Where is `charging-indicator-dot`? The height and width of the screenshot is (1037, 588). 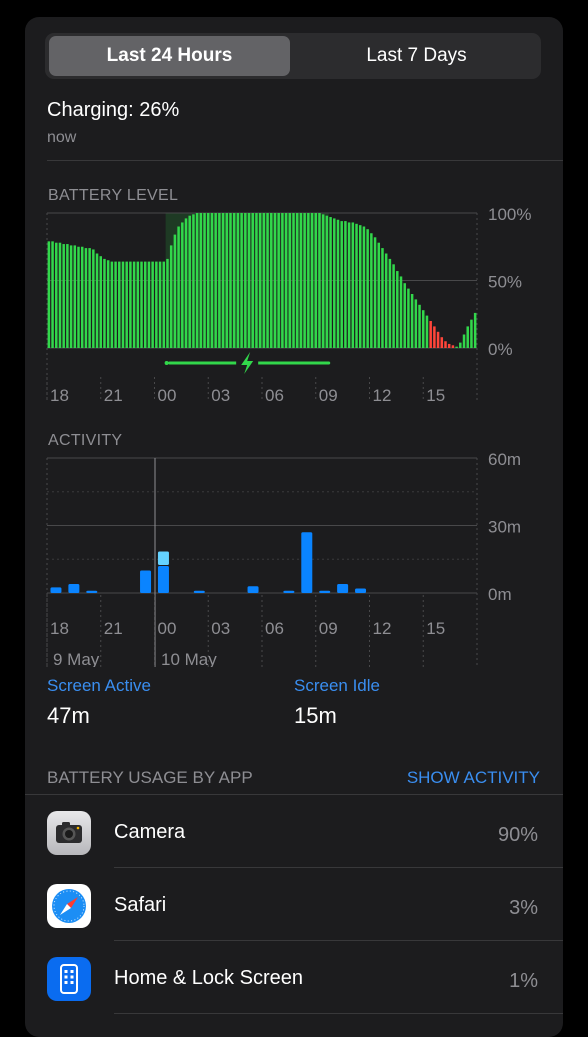 charging-indicator-dot is located at coordinates (166, 363).